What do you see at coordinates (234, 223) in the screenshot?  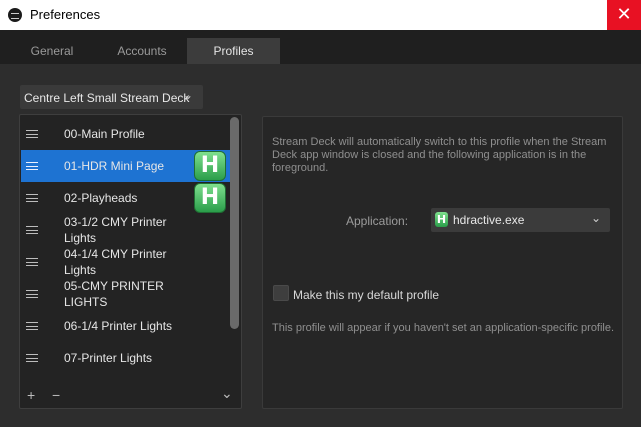 I see `list-scrollbar` at bounding box center [234, 223].